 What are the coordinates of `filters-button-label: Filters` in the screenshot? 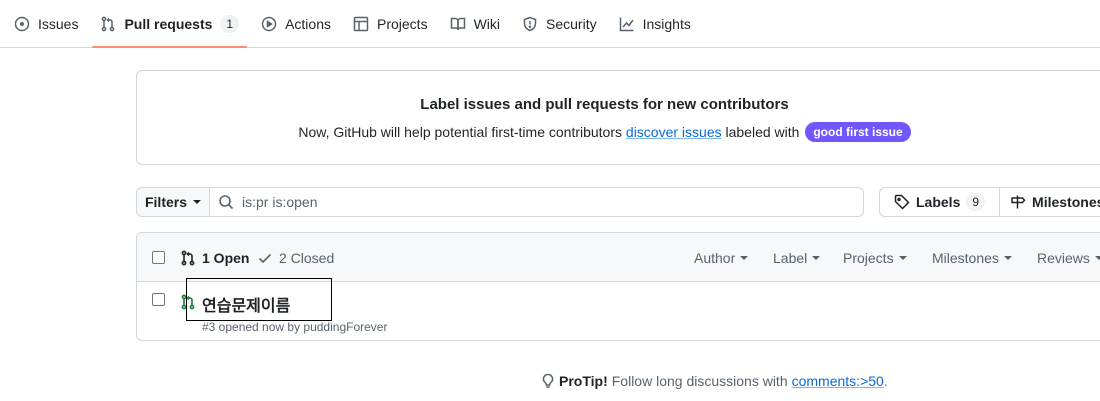 It's located at (165, 202).